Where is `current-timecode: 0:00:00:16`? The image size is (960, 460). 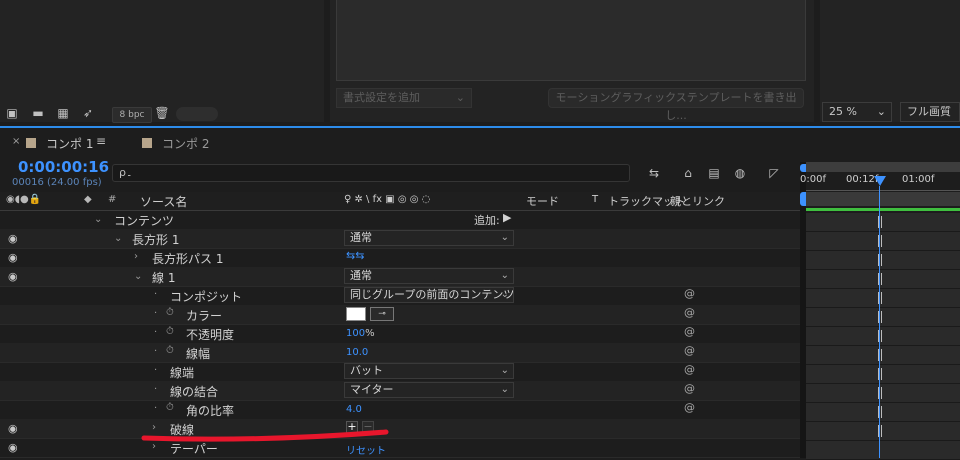 current-timecode: 0:00:00:16 is located at coordinates (63, 167).